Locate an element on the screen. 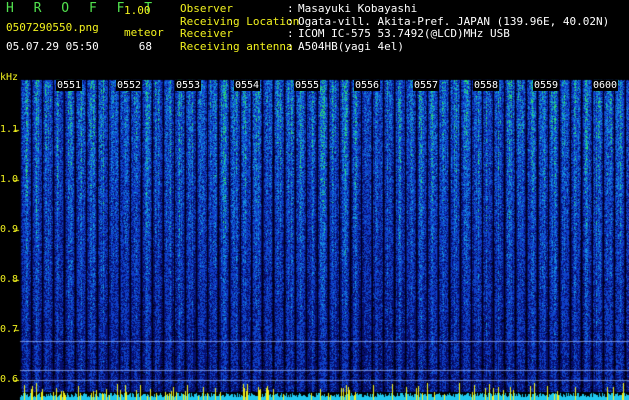  observation-datetime: 05.07.29 05:50 is located at coordinates (52, 46).